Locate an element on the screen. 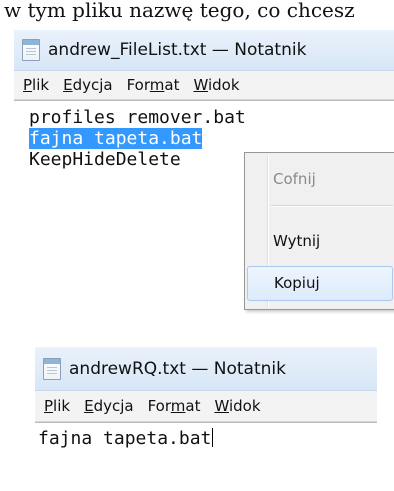 This screenshot has height=491, width=394. text-line: profiles remover.bat is located at coordinates (137, 117).